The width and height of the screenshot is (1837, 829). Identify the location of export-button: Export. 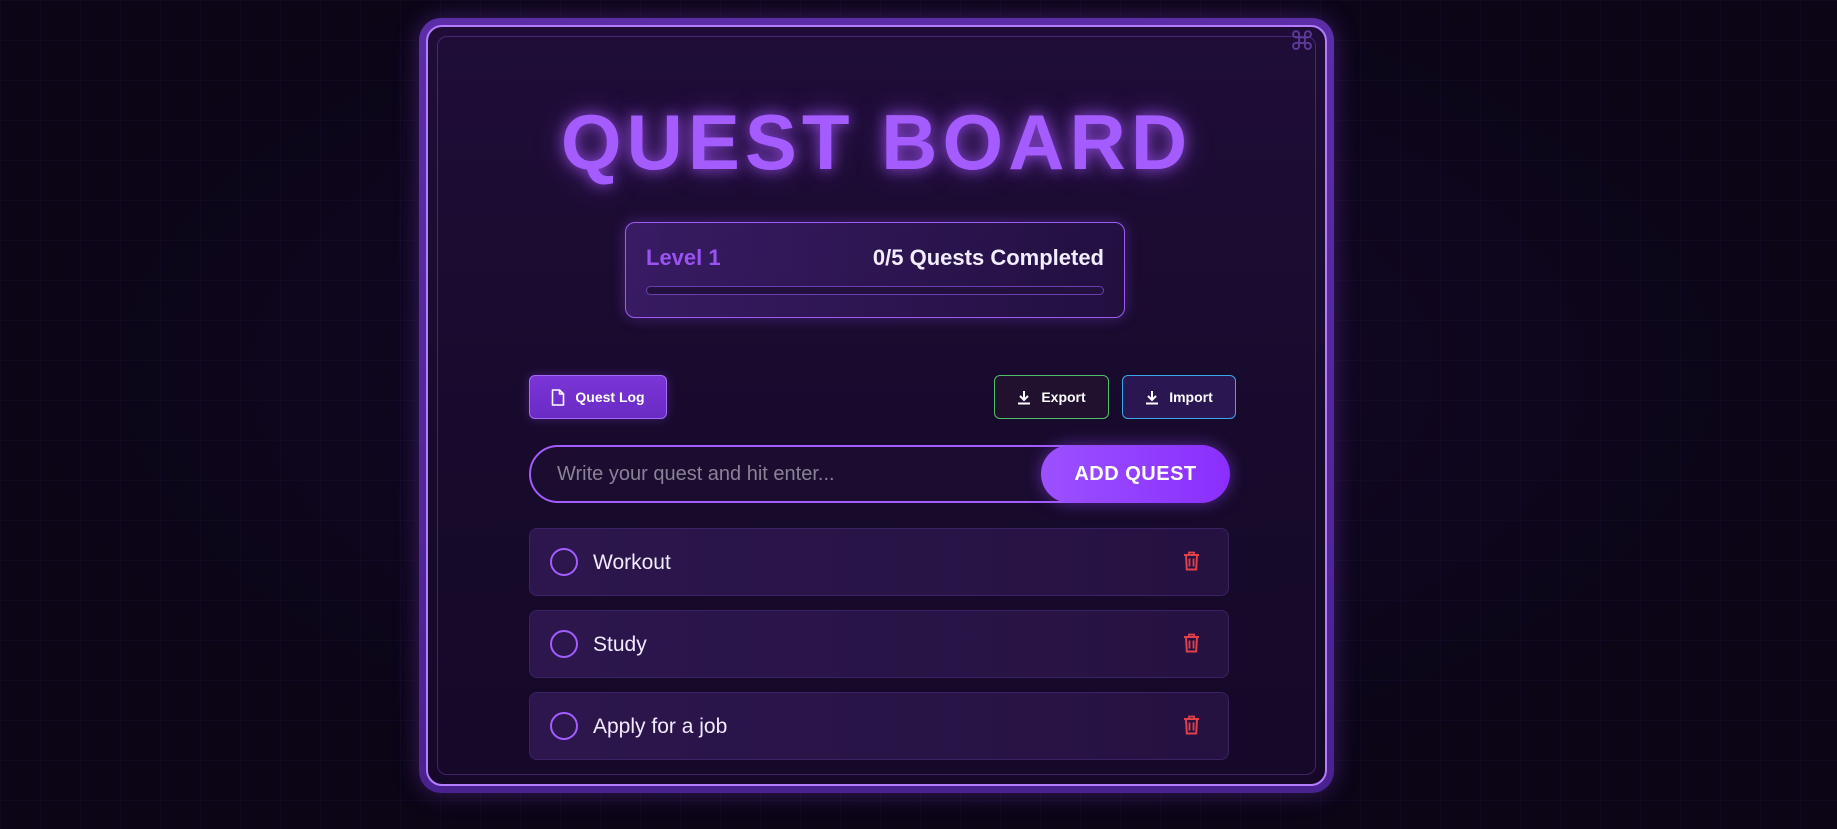
(1051, 397).